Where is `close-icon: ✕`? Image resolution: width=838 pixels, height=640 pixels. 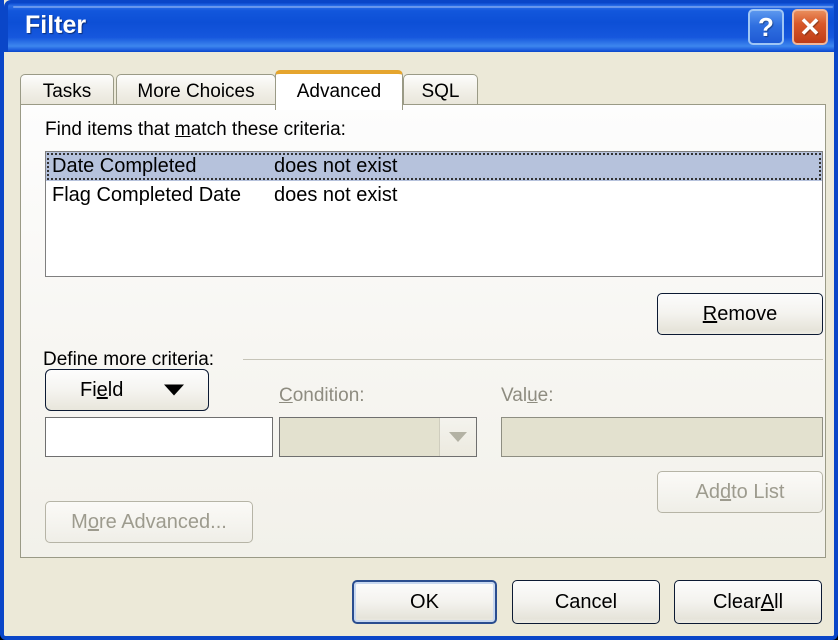
close-icon: ✕ is located at coordinates (810, 27).